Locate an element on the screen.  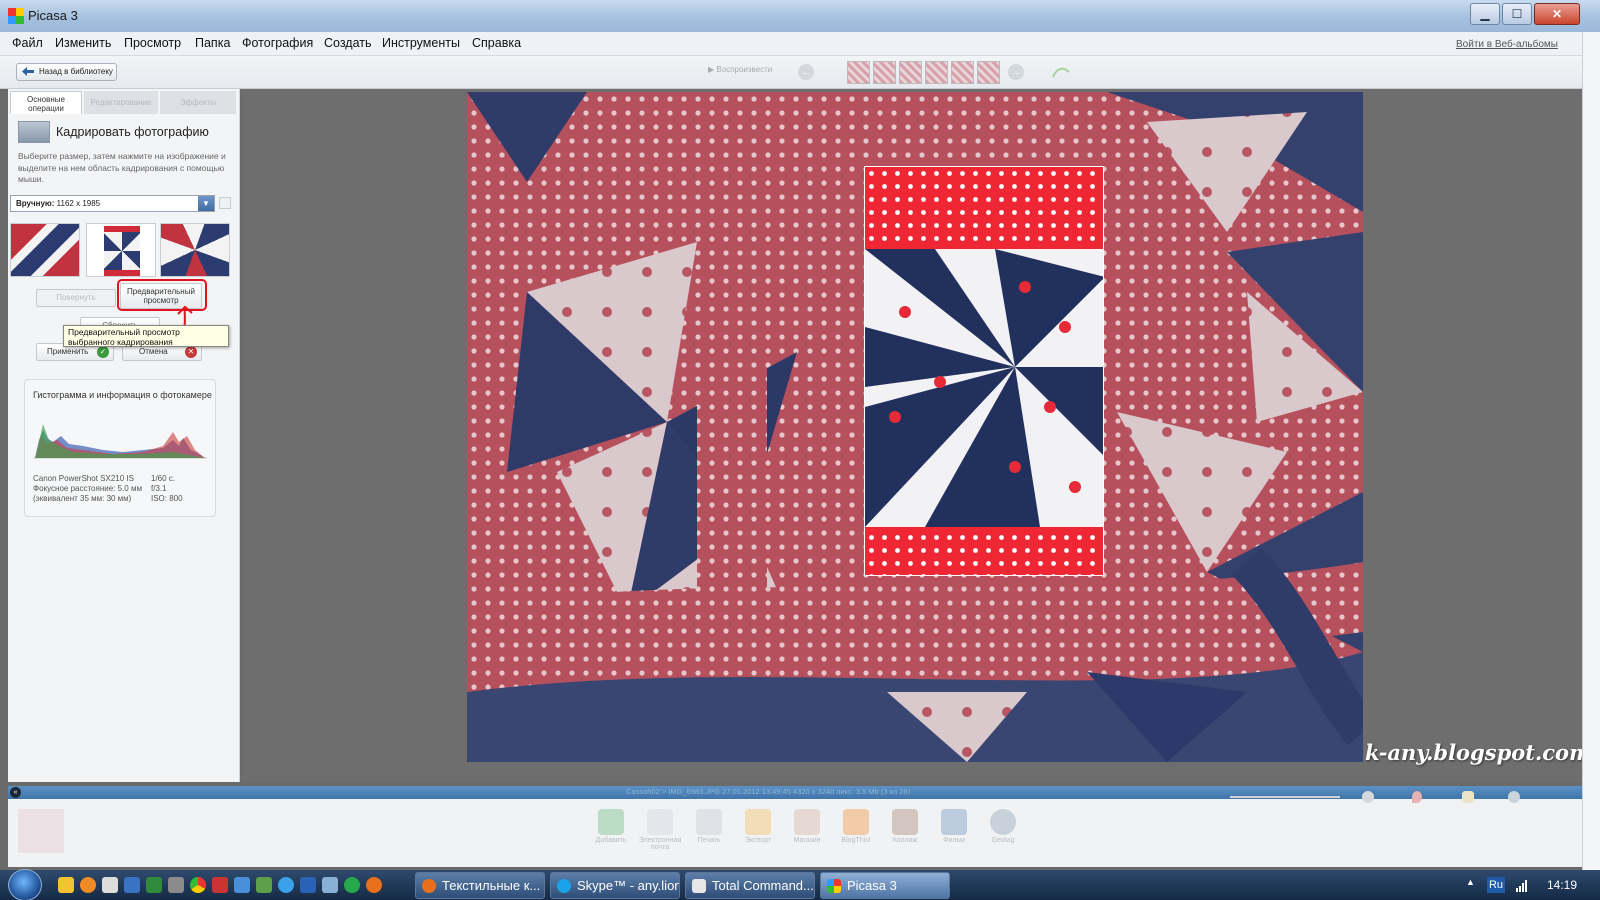
menu-create: Создать is located at coordinates (348, 43).